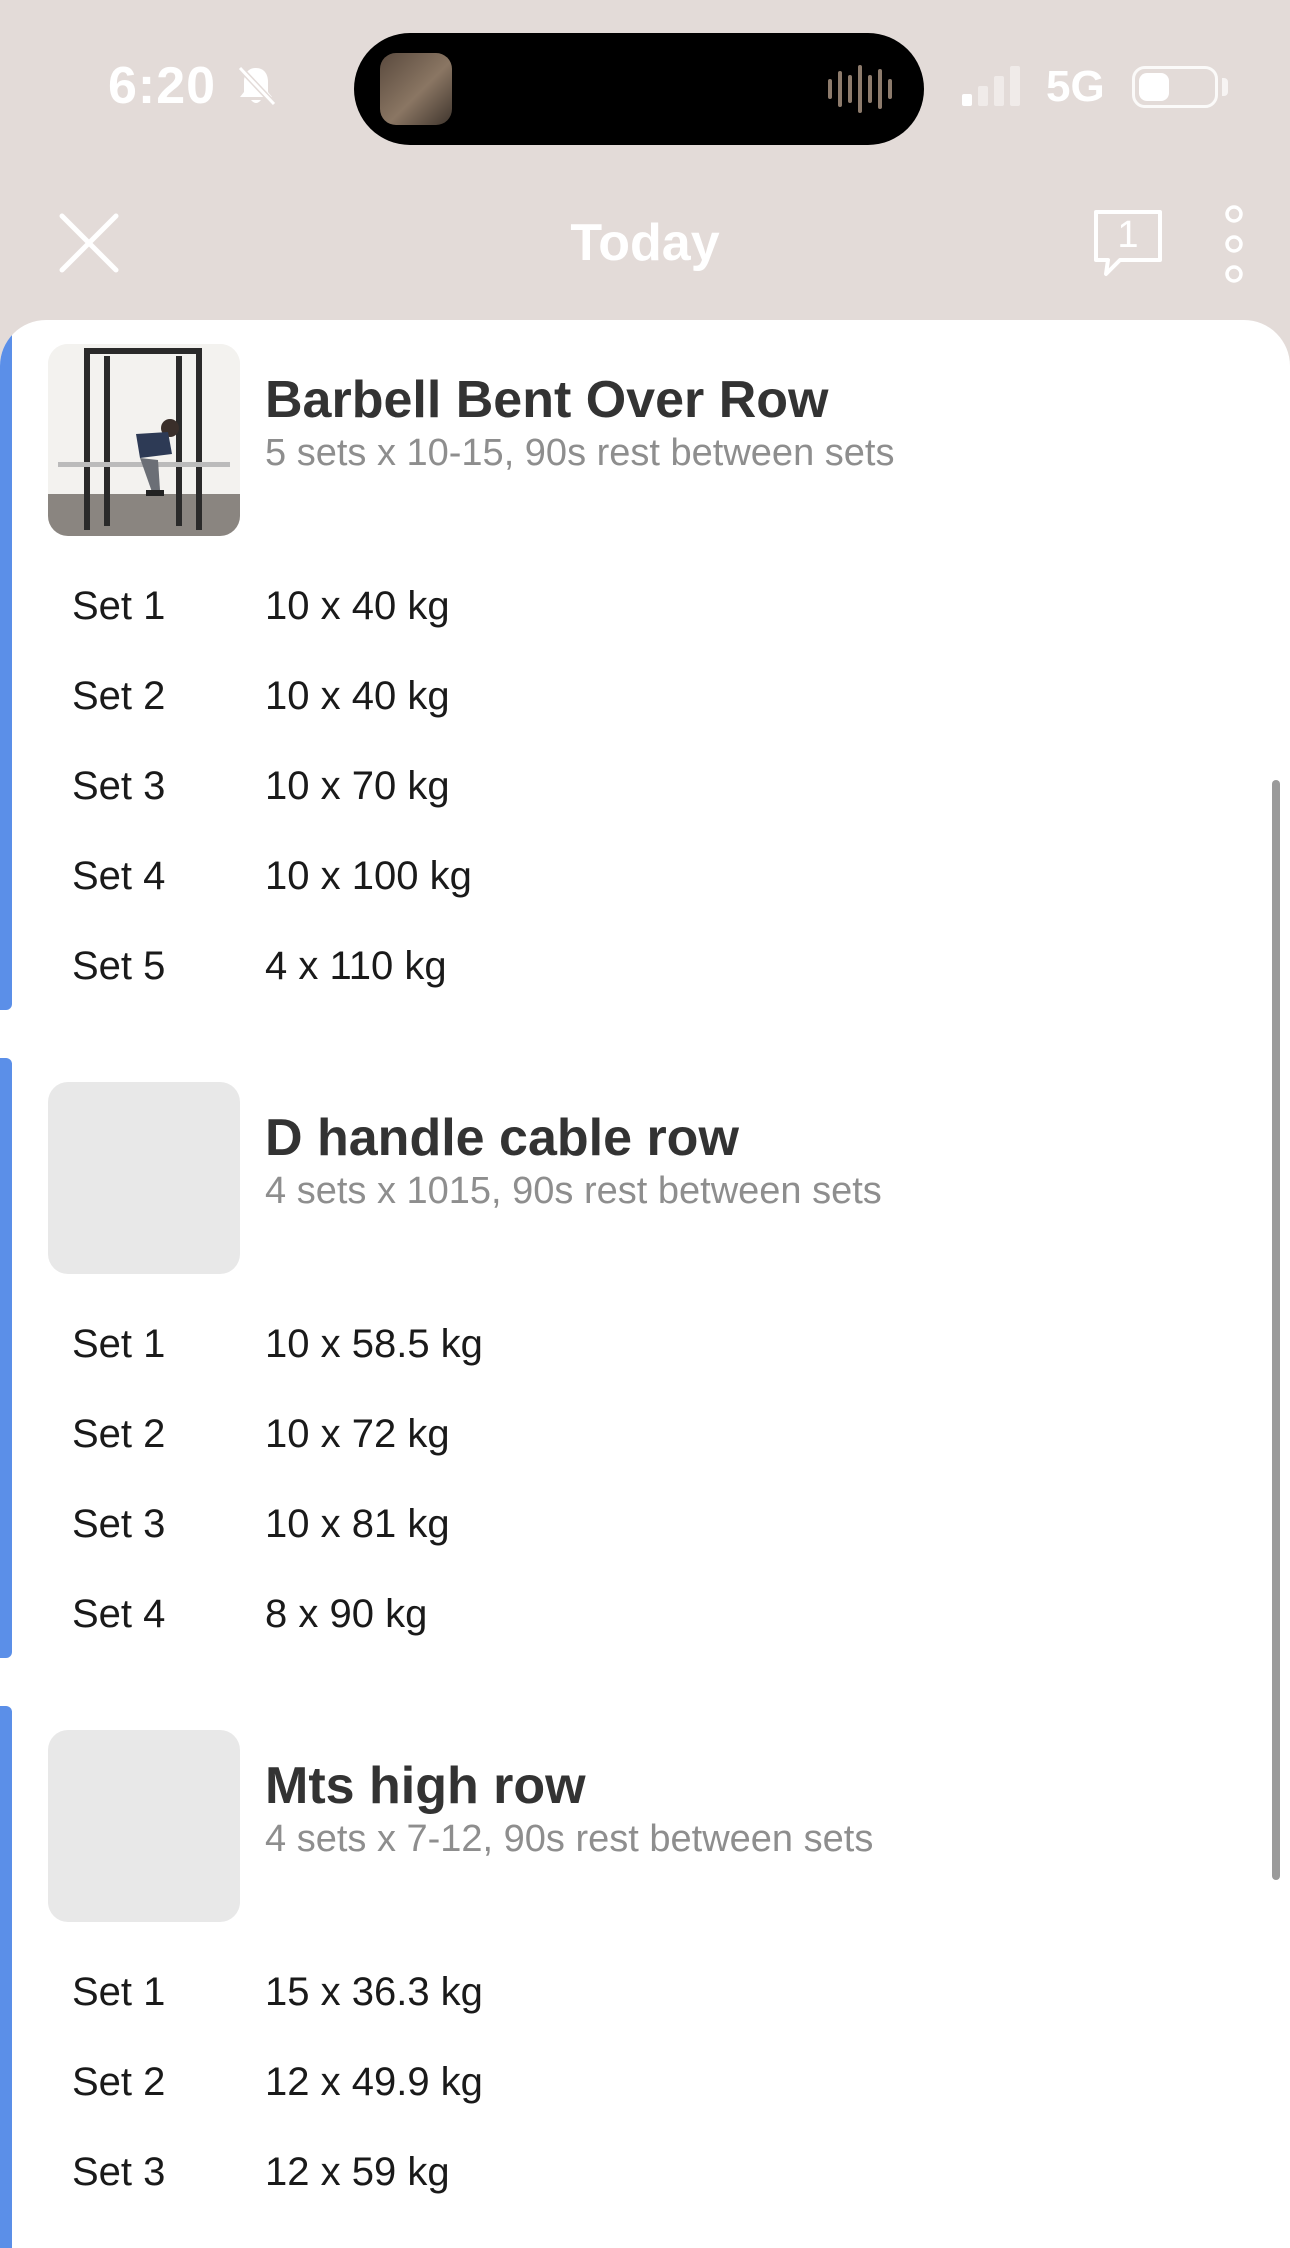 The image size is (1290, 2248). I want to click on set-value: 10 x 72 kg, so click(357, 1434).